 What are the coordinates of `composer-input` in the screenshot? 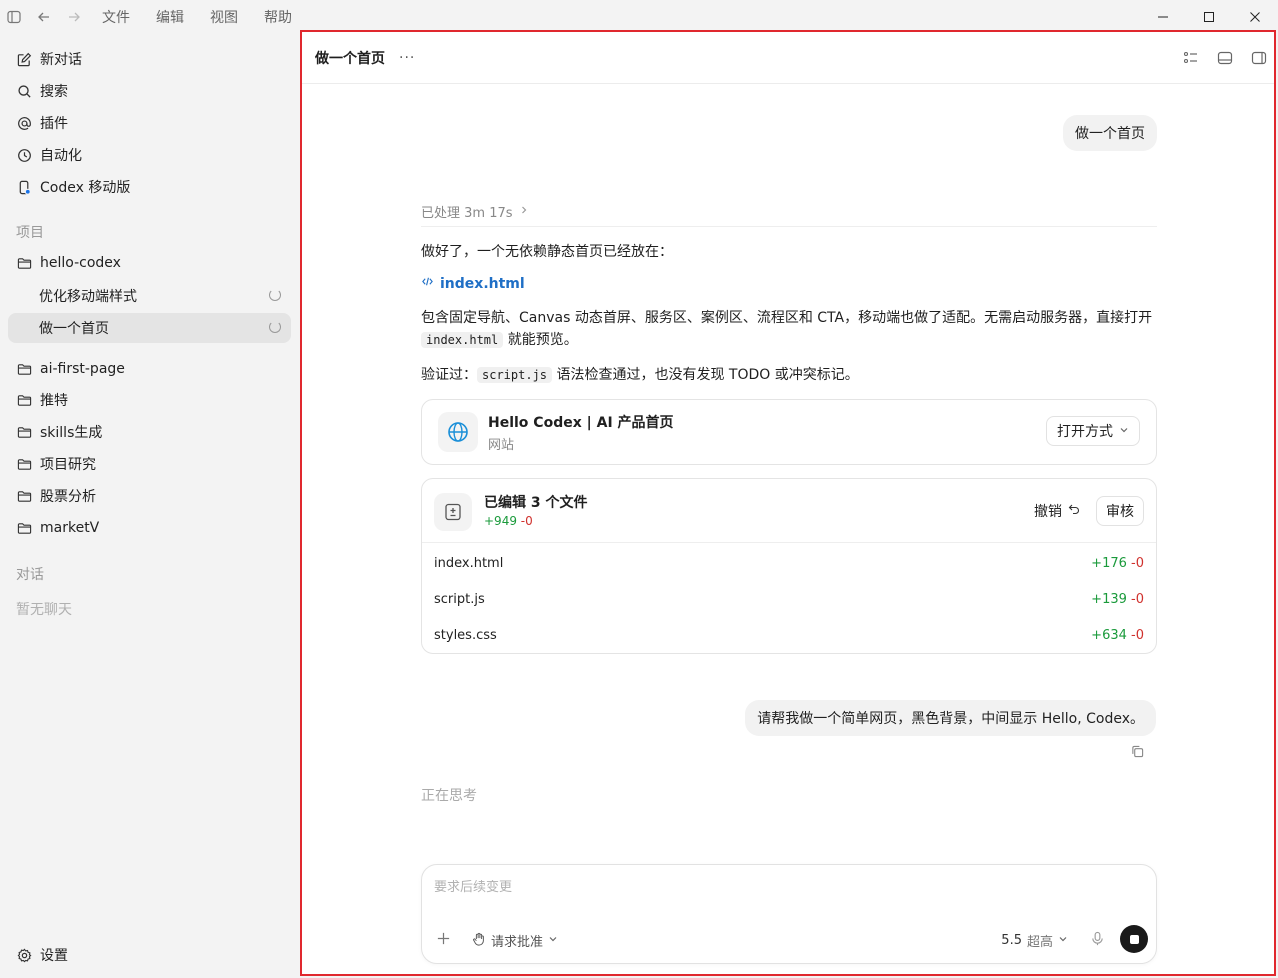 It's located at (784, 887).